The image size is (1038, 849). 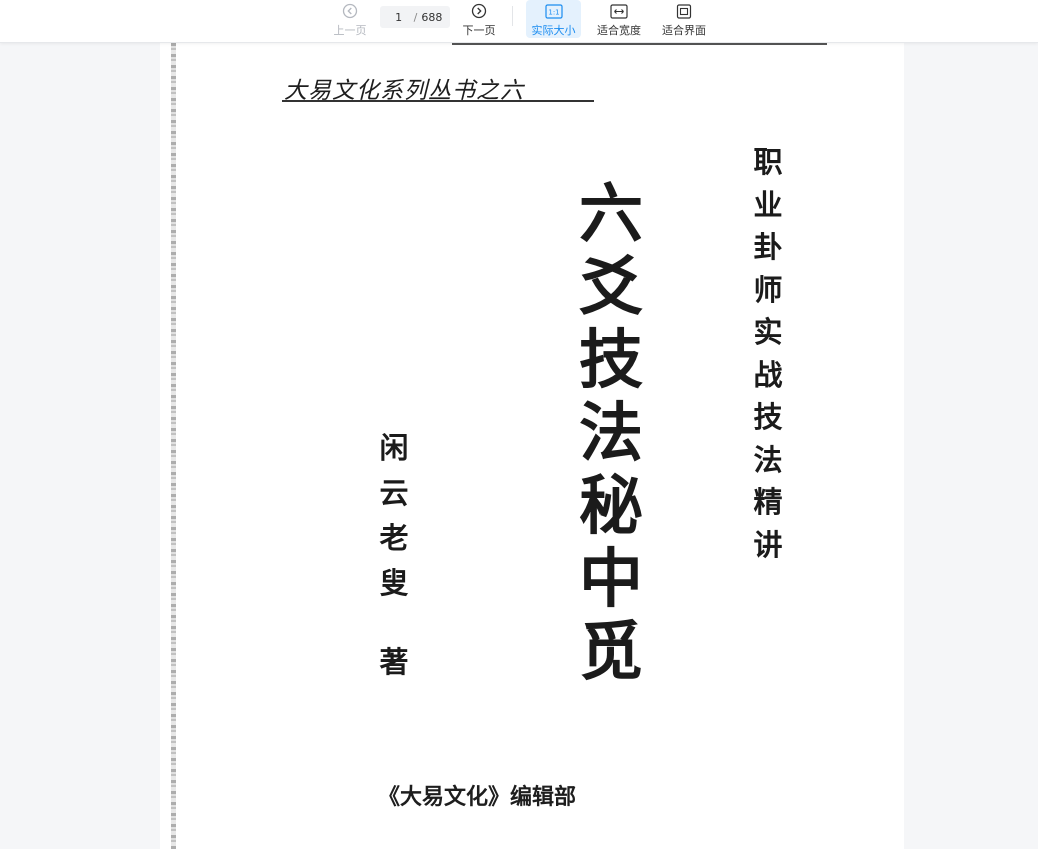 What do you see at coordinates (611, 214) in the screenshot?
I see `title-char: 六` at bounding box center [611, 214].